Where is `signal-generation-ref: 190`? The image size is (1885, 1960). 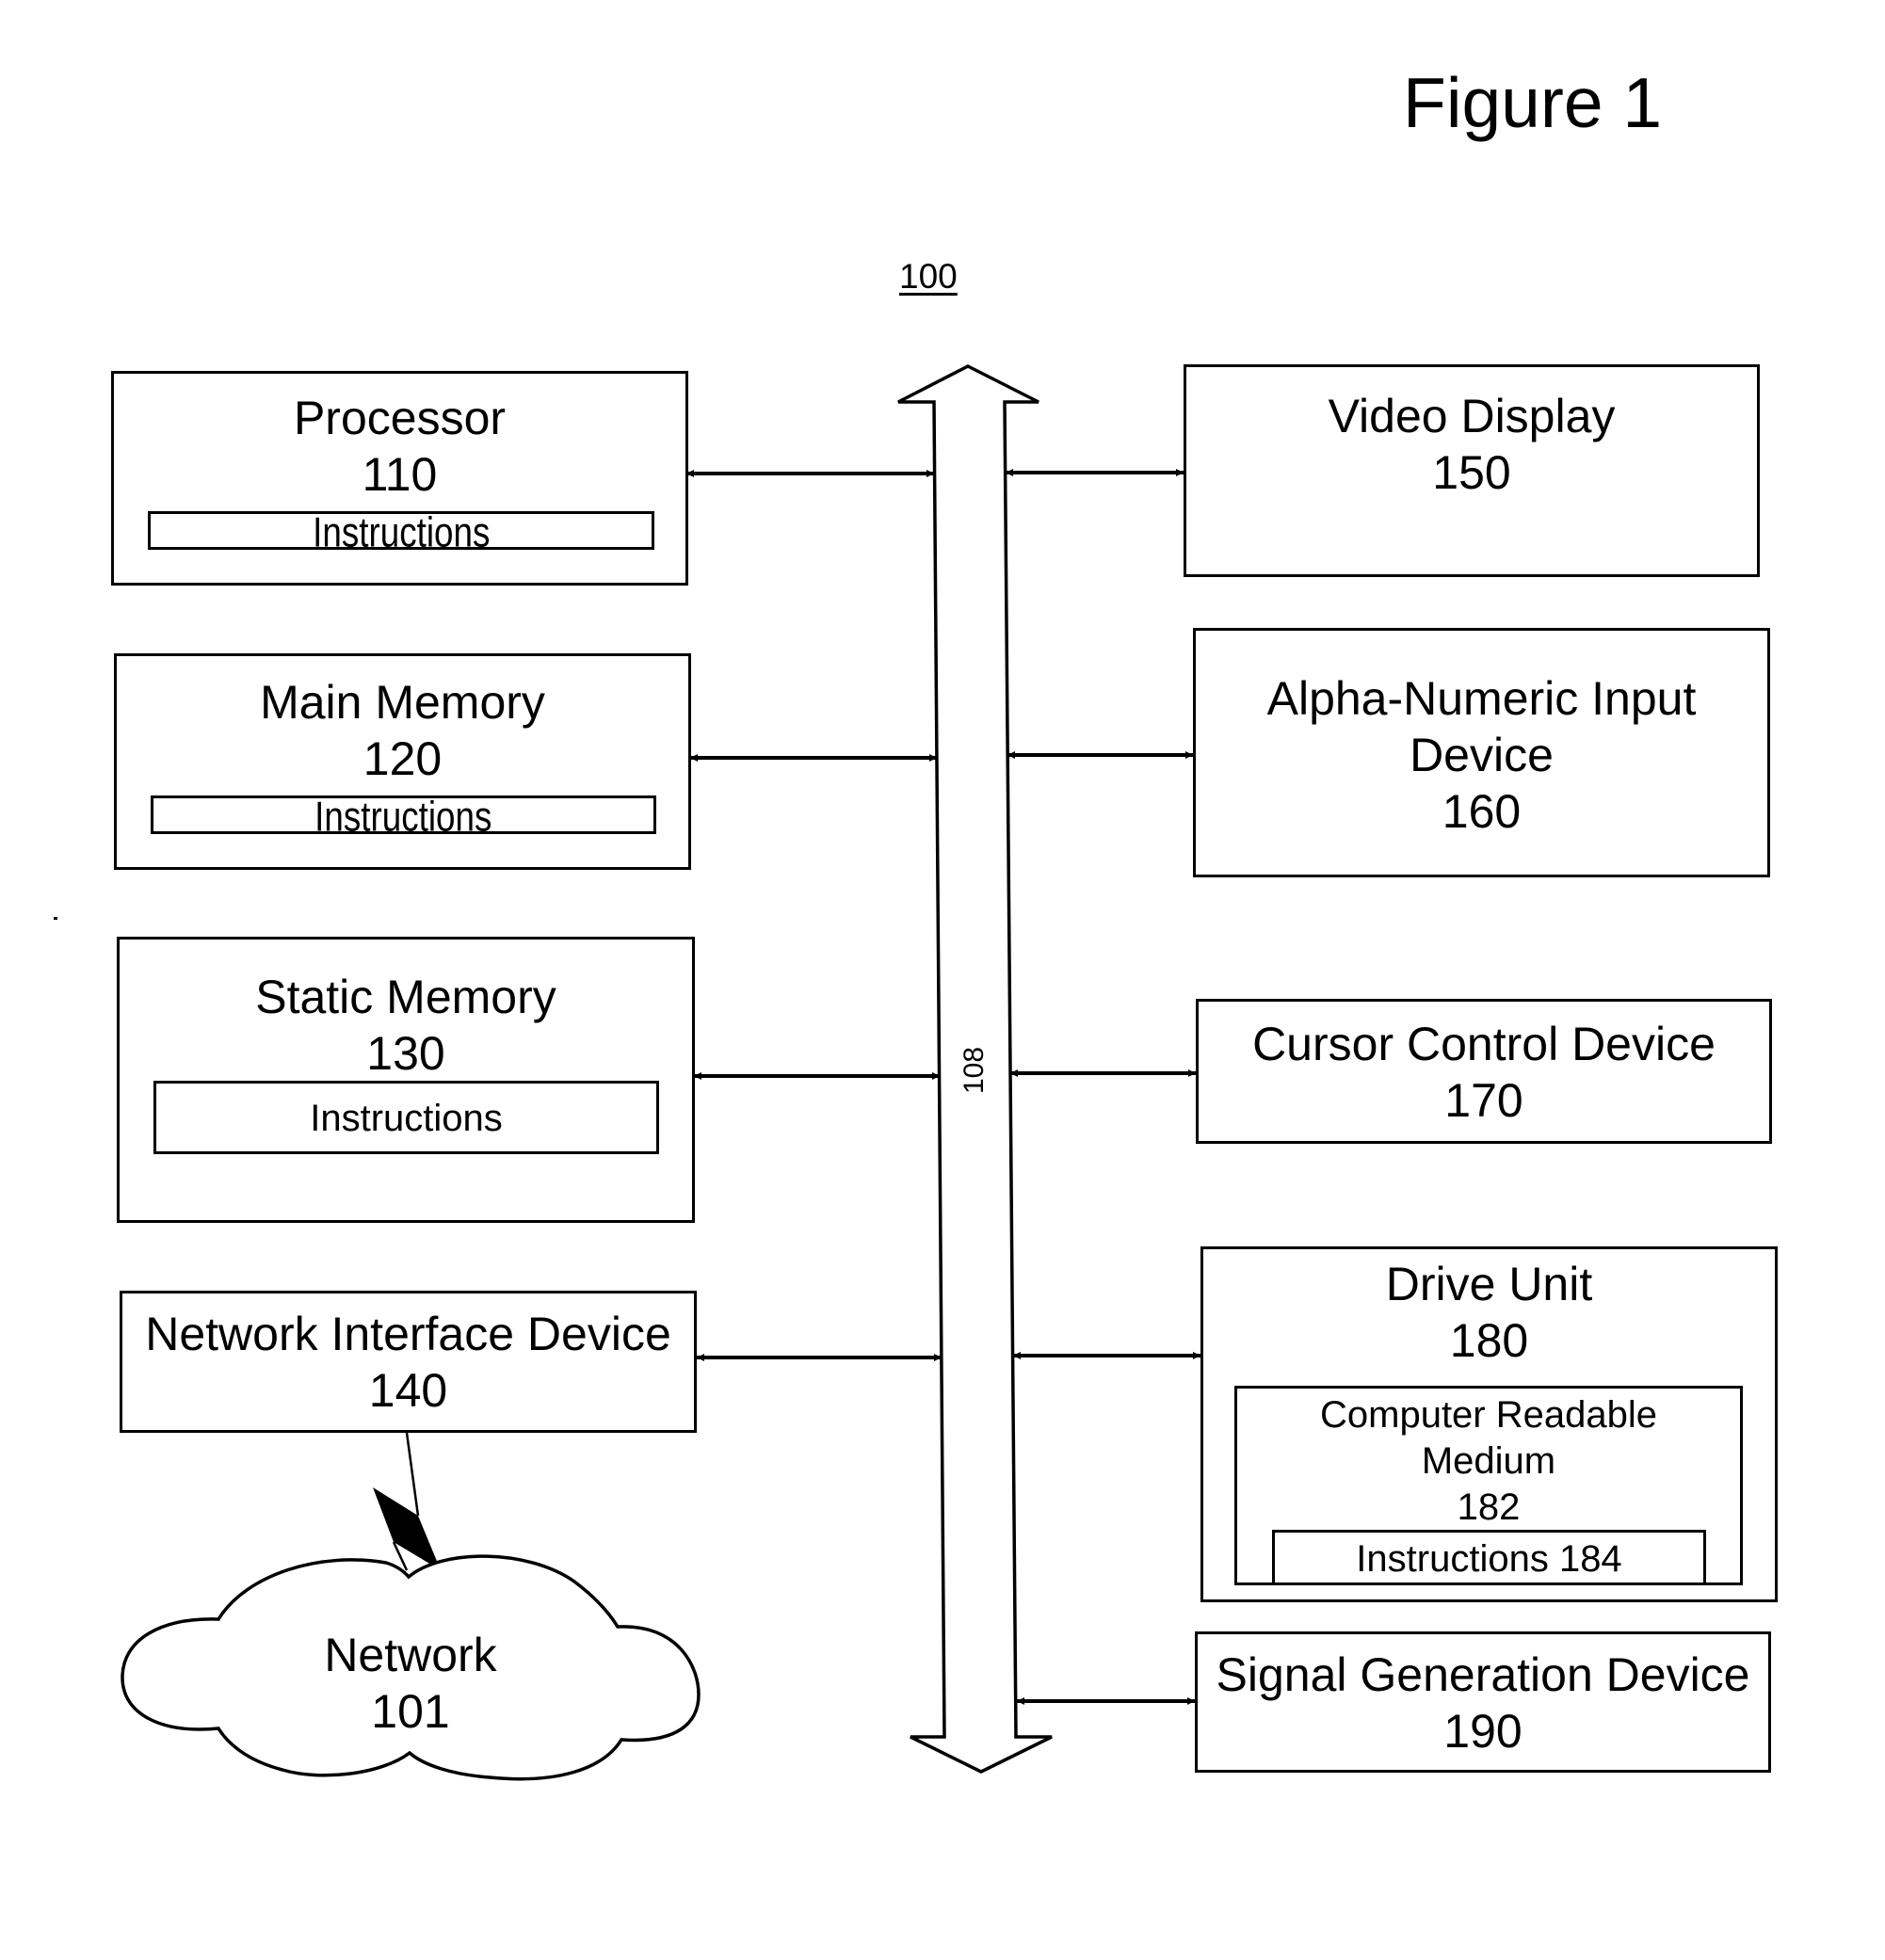 signal-generation-ref: 190 is located at coordinates (1482, 1731).